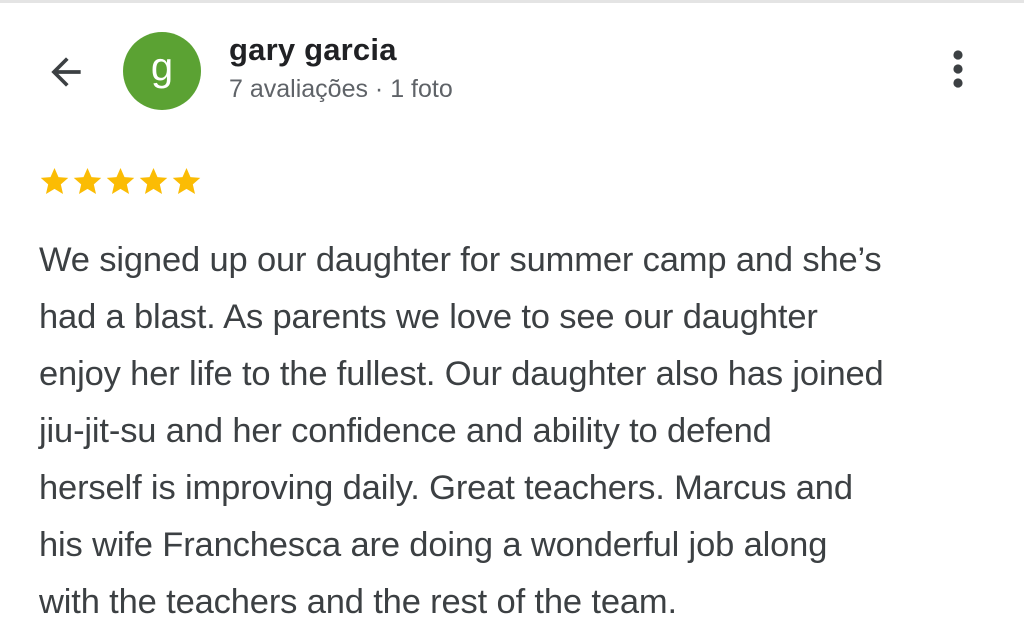  I want to click on avatar: g, so click(162, 71).